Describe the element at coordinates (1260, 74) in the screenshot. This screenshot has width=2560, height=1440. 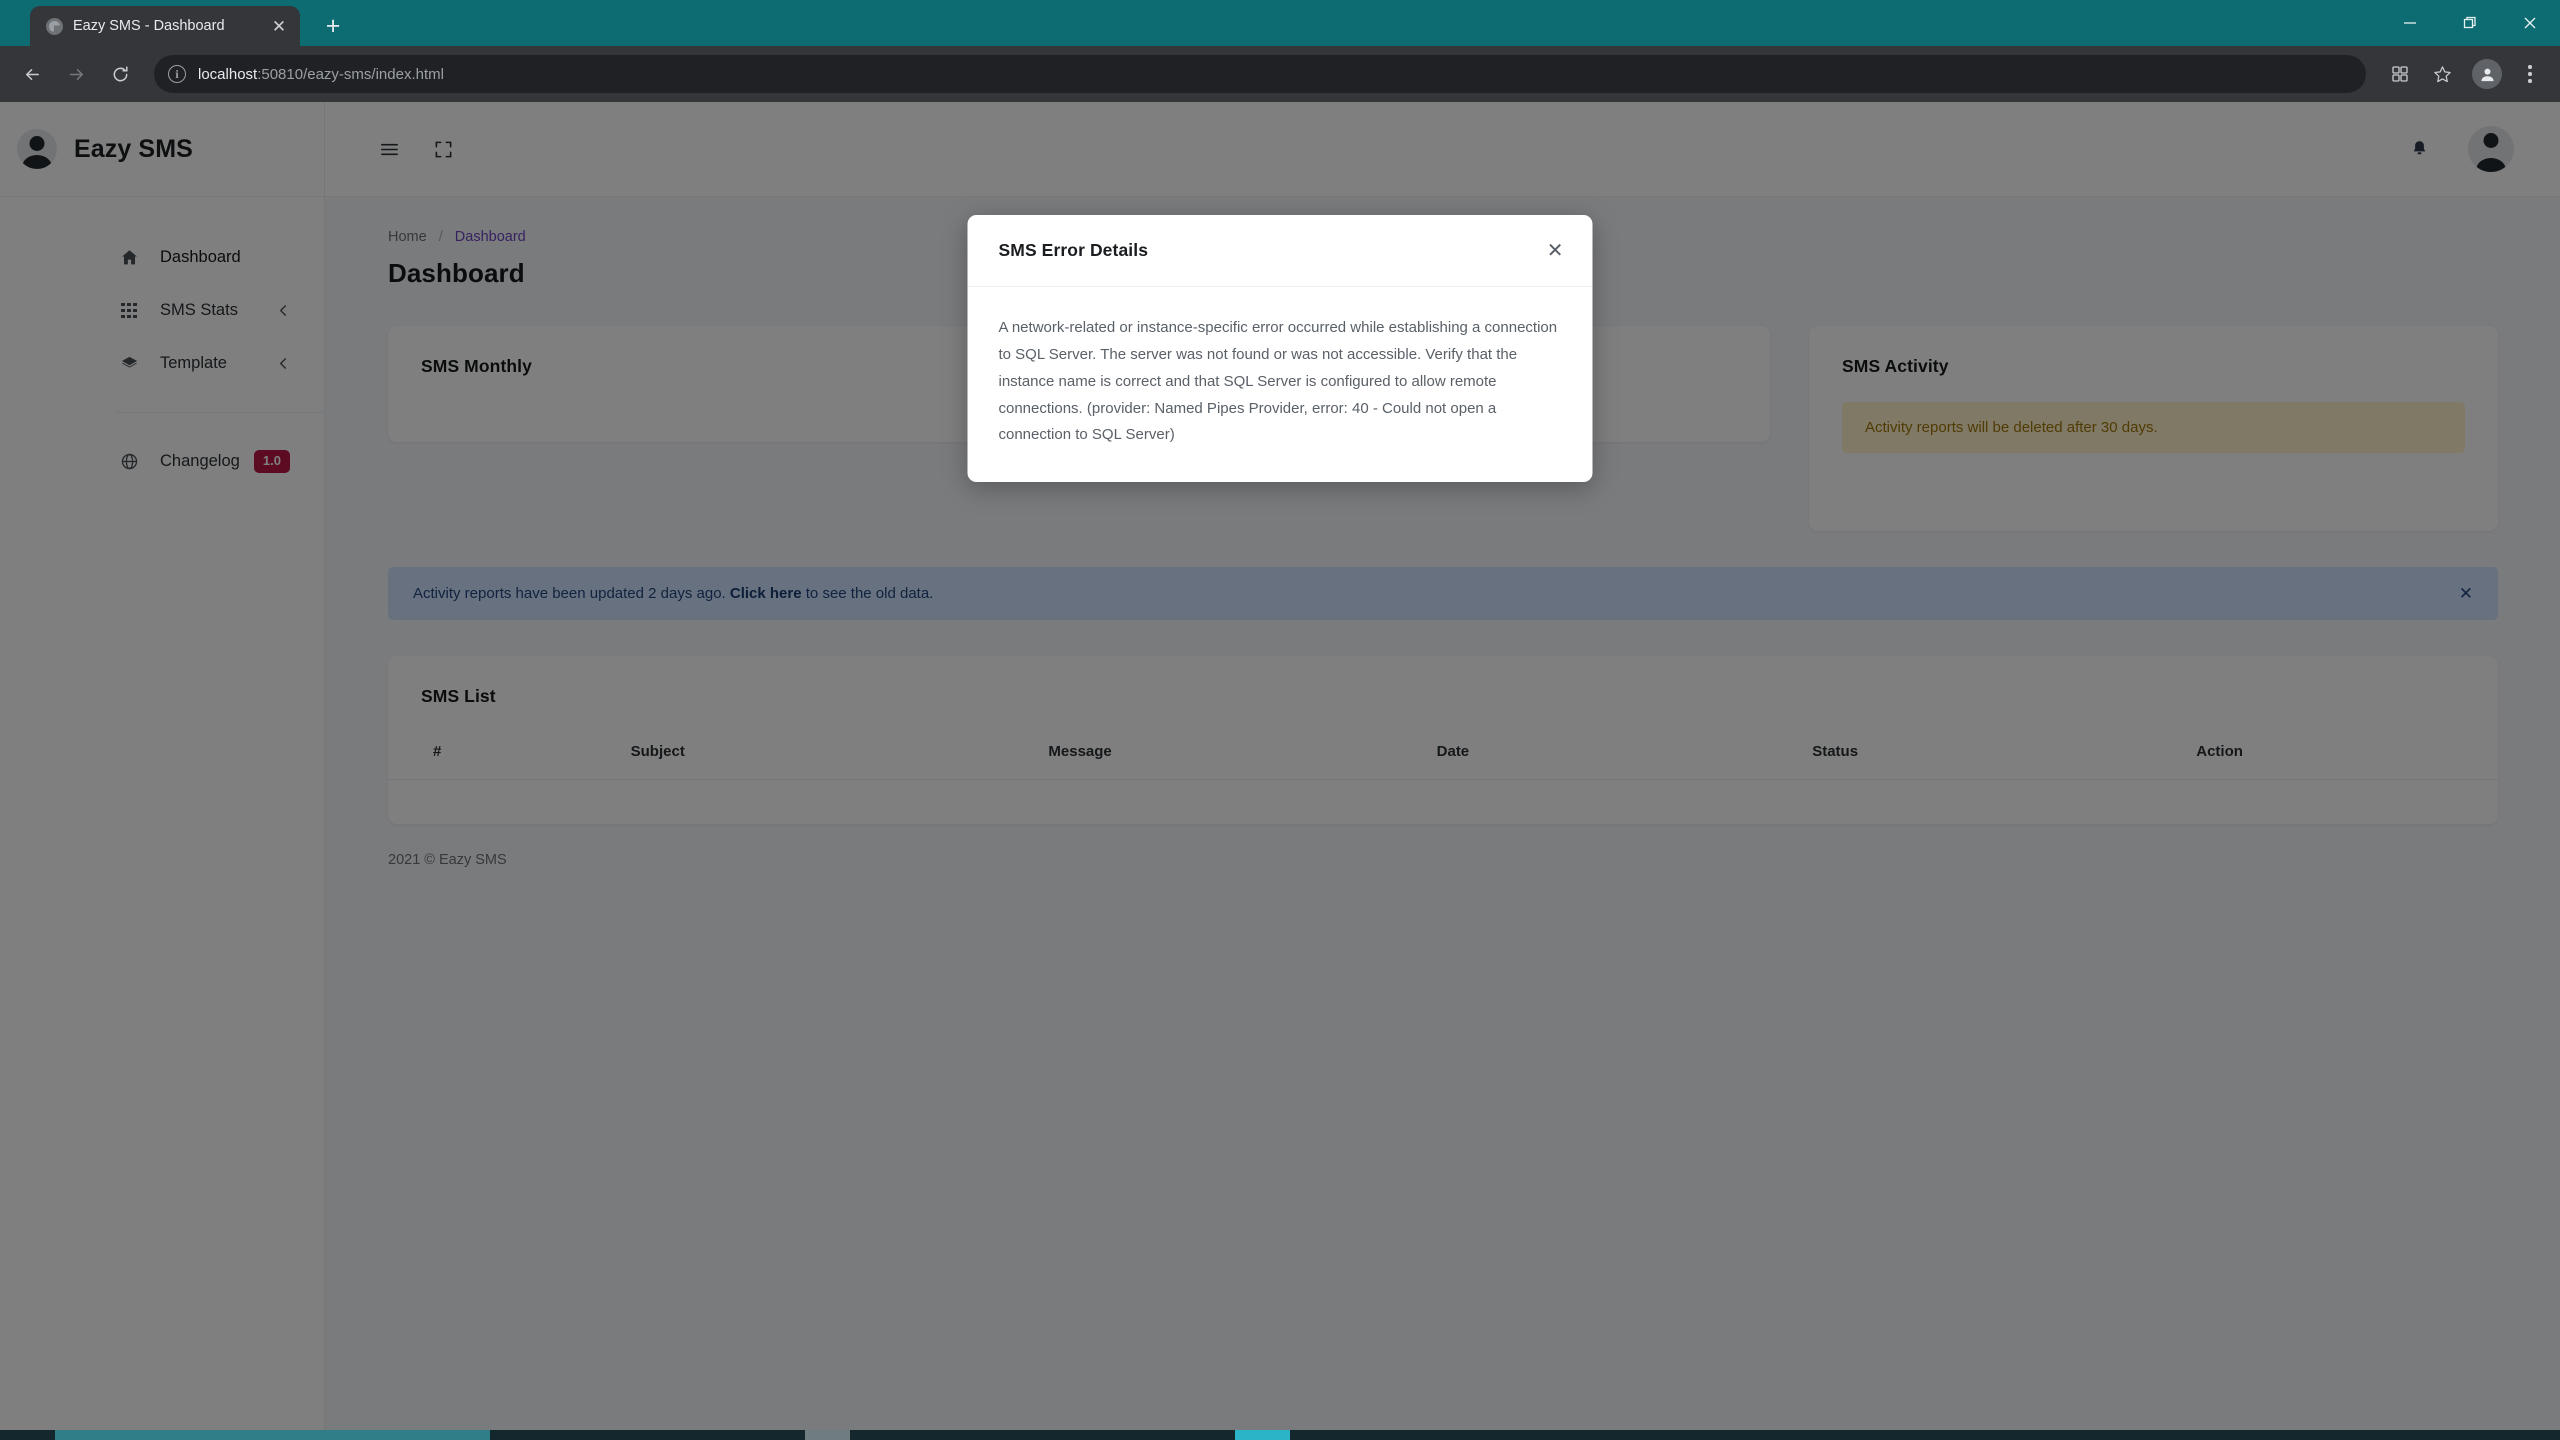
I see `address-bar: i localhost:50810/eazy-sms/index.html` at that location.